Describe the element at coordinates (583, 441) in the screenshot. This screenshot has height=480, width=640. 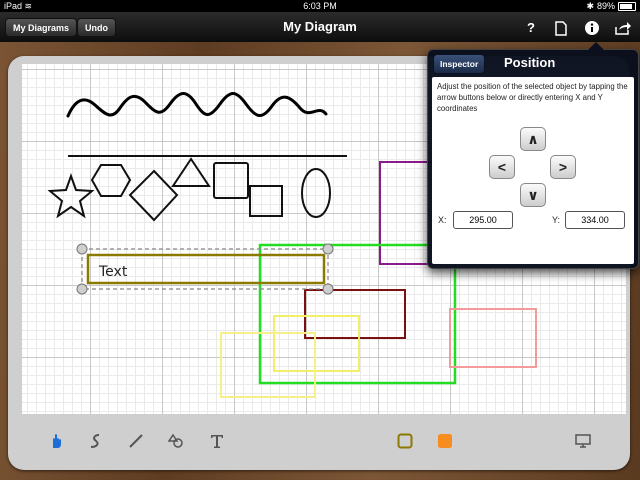
I see `present-icon` at that location.